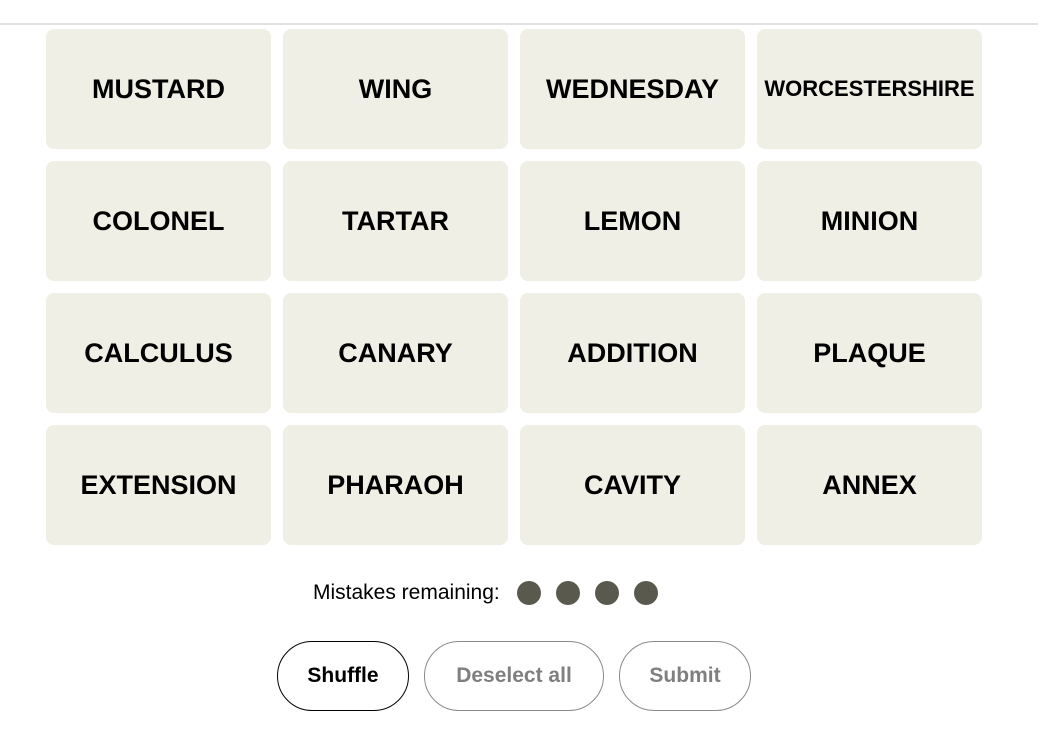  I want to click on word-tile: PLAQUE, so click(869, 353).